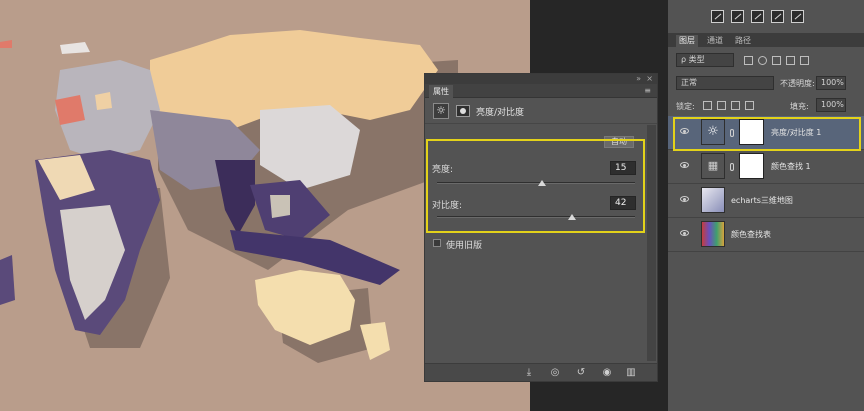 The height and width of the screenshot is (411, 864). What do you see at coordinates (721, 105) in the screenshot?
I see `lock-image-icon` at bounding box center [721, 105].